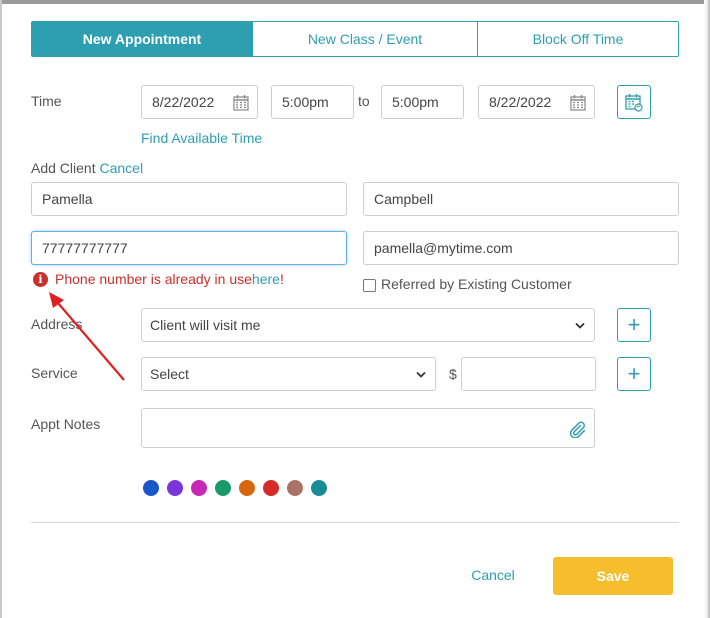 The width and height of the screenshot is (710, 618). I want to click on appt-notes-label: Appt Notes, so click(66, 424).